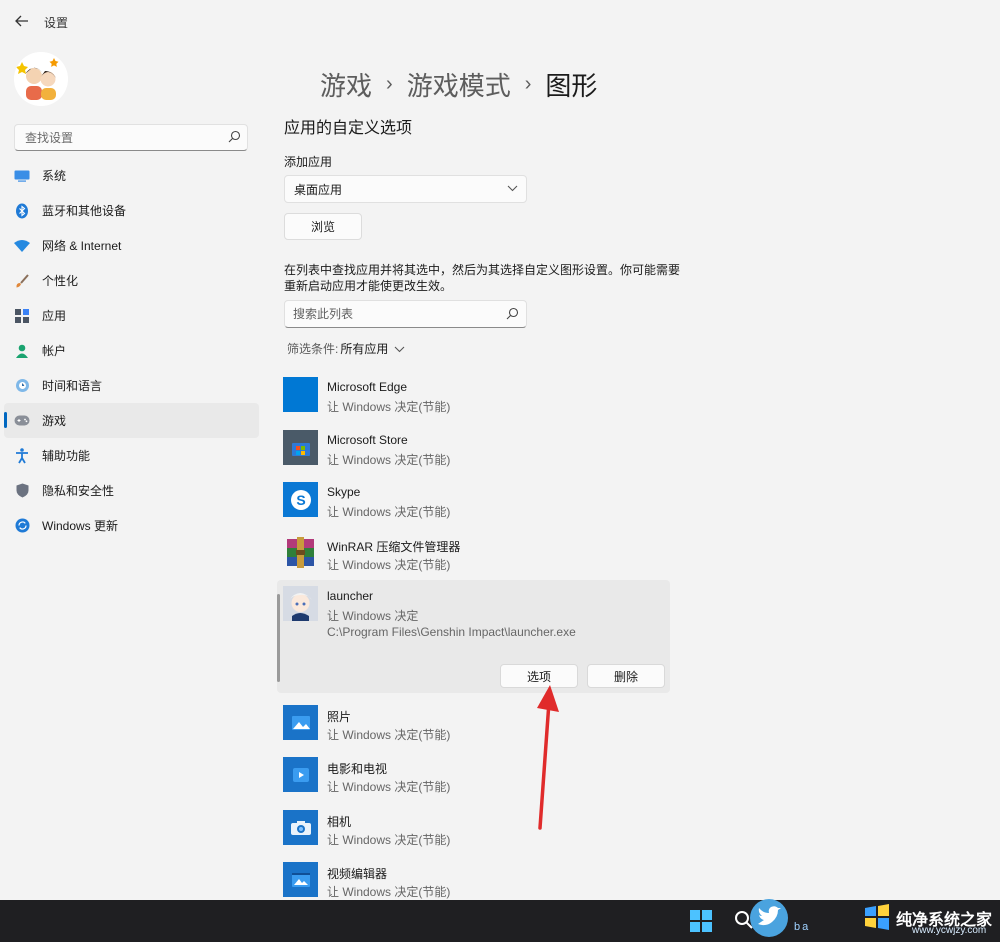  What do you see at coordinates (56, 23) in the screenshot?
I see `app-title: 设置` at bounding box center [56, 23].